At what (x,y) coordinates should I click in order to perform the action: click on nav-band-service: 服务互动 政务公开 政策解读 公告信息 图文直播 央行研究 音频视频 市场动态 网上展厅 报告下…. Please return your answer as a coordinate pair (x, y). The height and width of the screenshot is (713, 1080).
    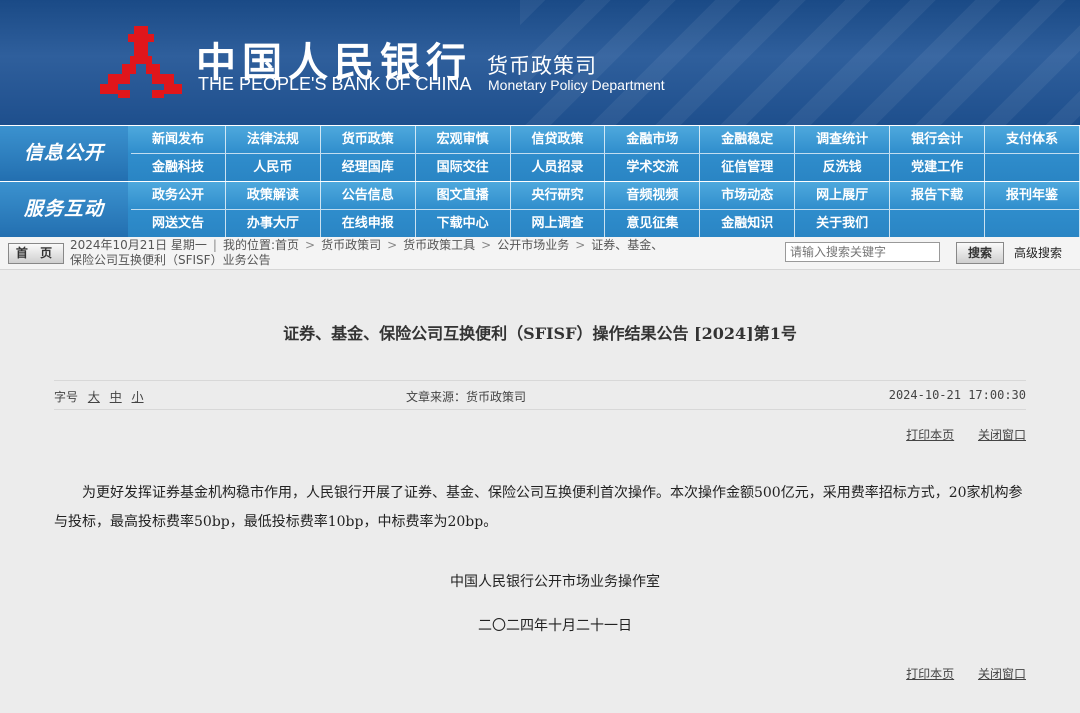
    Looking at the image, I should click on (540, 209).